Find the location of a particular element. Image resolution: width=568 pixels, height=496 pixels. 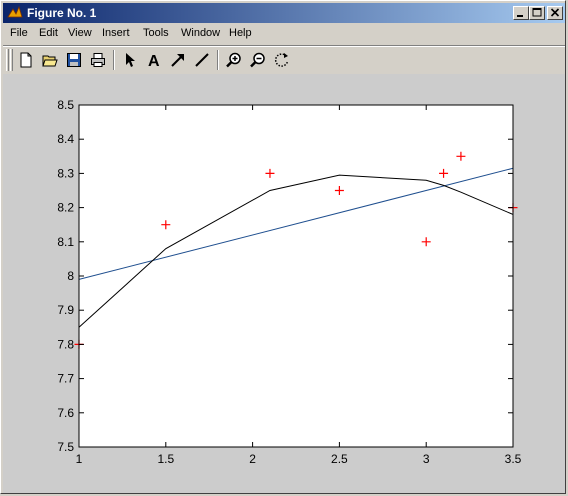

rotate-button is located at coordinates (282, 60).